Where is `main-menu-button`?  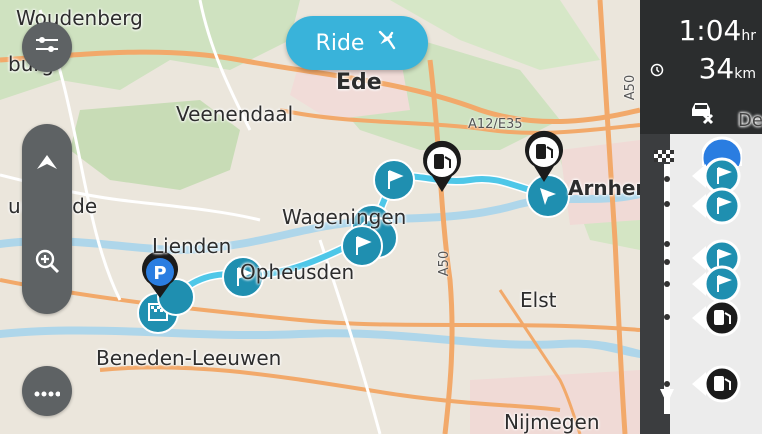 main-menu-button is located at coordinates (47, 47).